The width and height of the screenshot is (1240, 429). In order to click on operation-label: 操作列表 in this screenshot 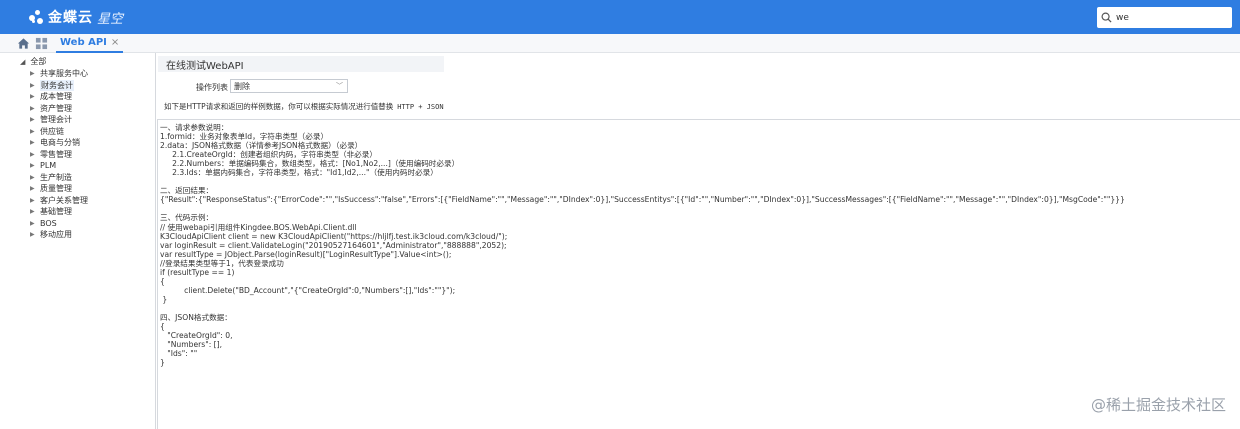, I will do `click(212, 87)`.